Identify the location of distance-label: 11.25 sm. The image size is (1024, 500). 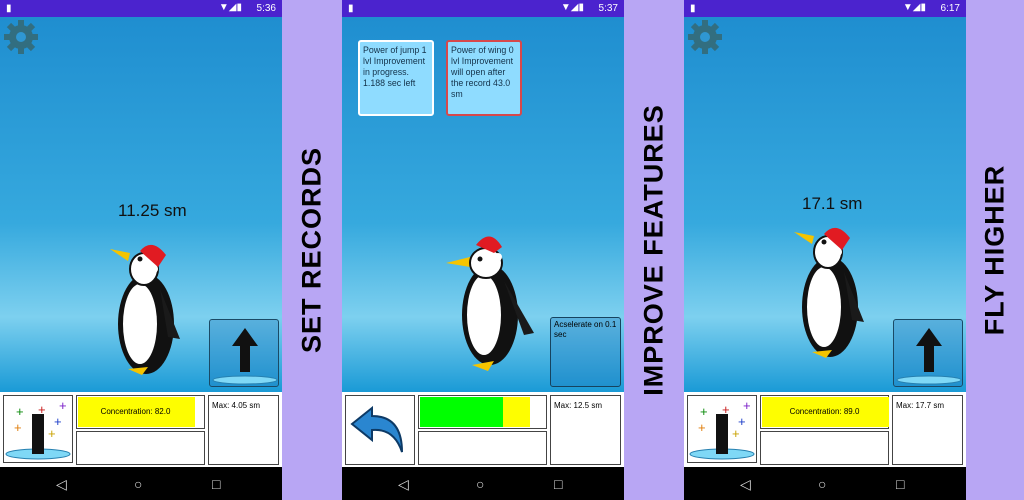
(152, 210).